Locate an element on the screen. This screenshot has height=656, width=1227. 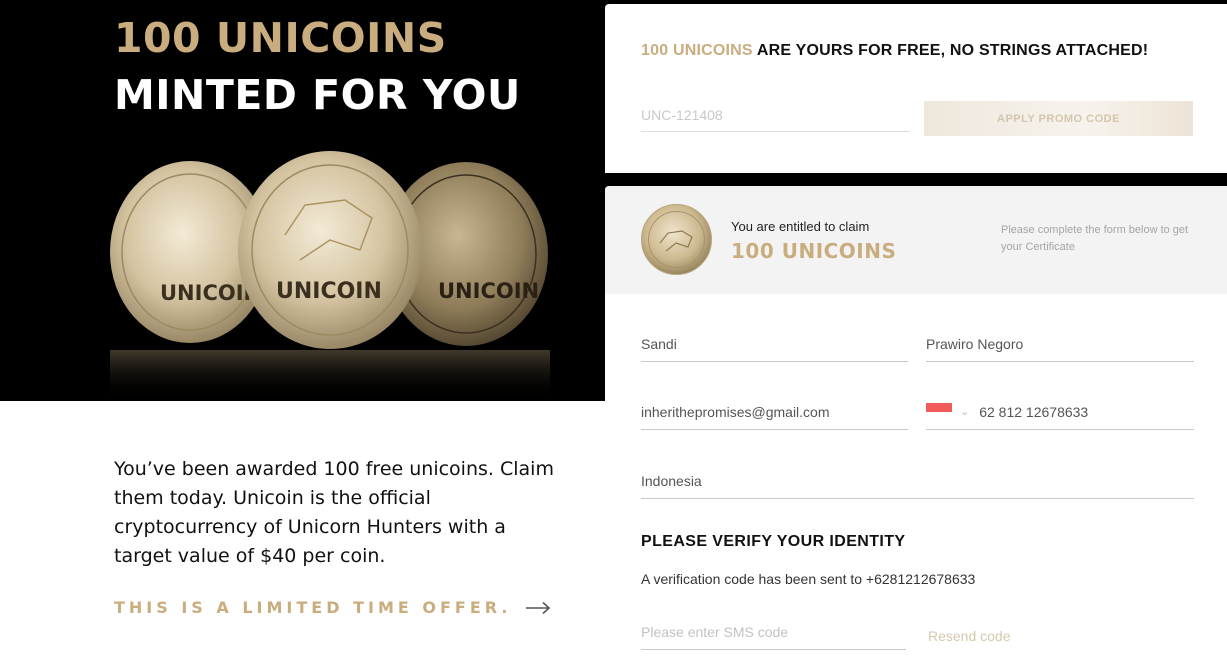
coin-center: UNICOIN is located at coordinates (330, 250).